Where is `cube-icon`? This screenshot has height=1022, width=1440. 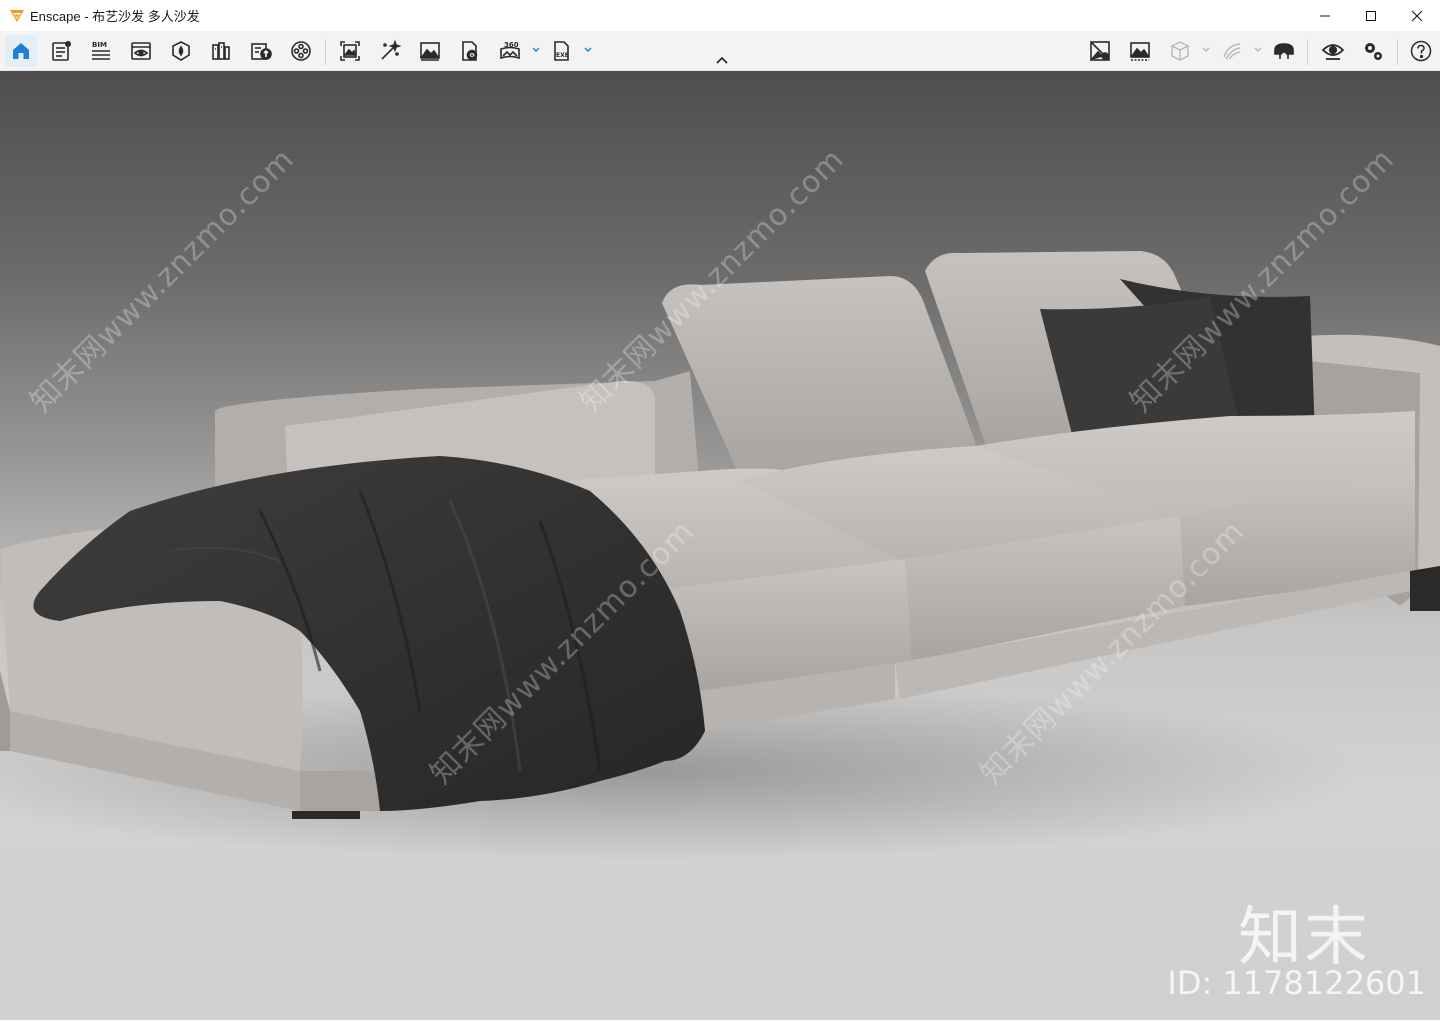 cube-icon is located at coordinates (1180, 51).